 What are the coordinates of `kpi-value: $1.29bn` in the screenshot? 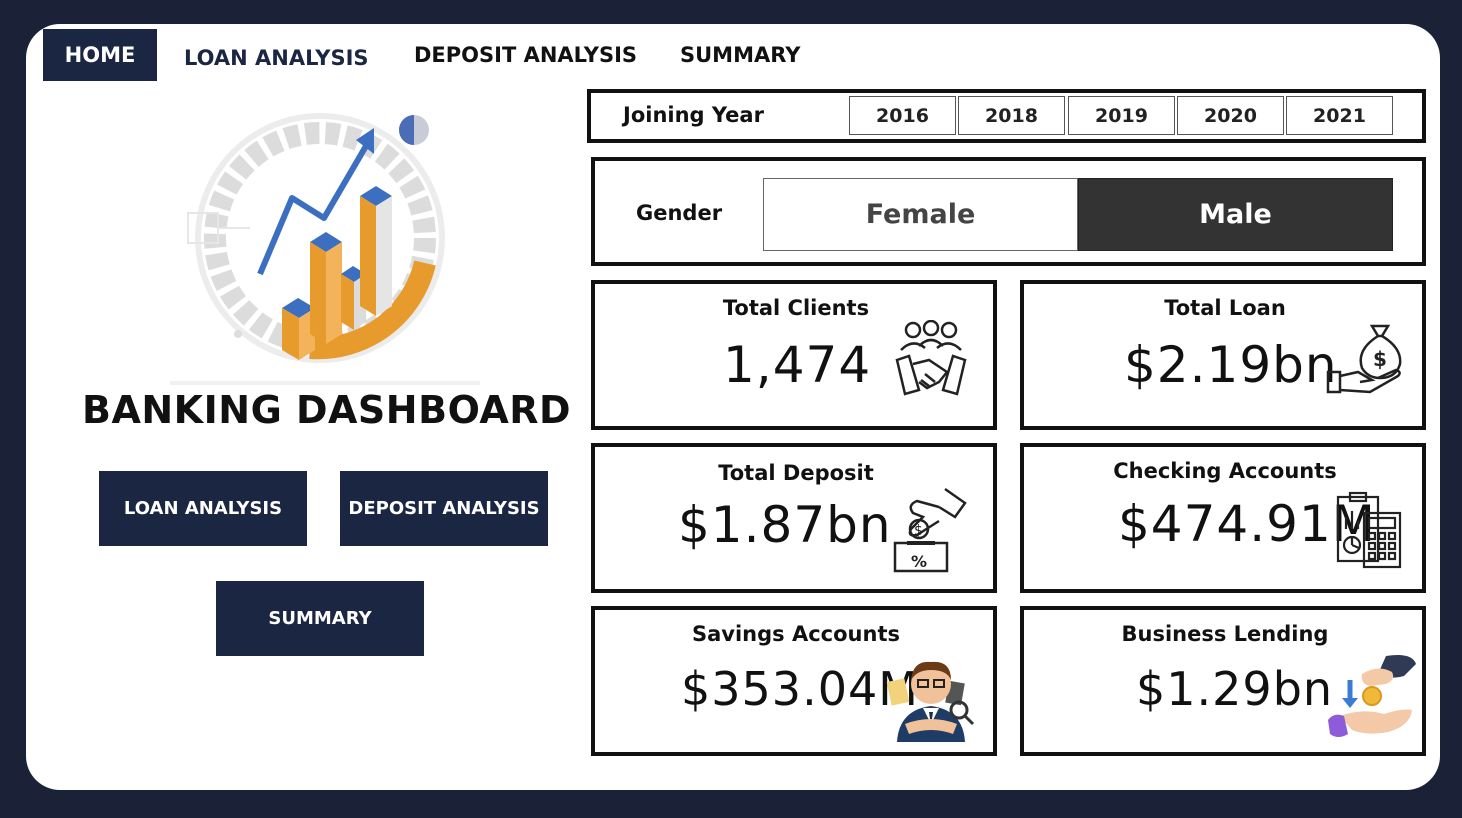 It's located at (1235, 689).